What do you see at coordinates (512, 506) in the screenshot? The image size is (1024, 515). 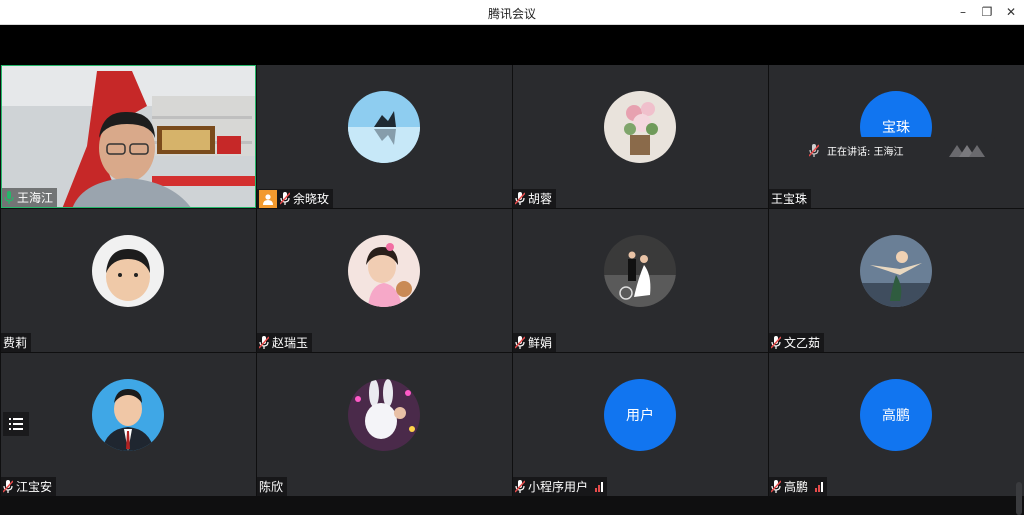 I see `bottom-toolbar` at bounding box center [512, 506].